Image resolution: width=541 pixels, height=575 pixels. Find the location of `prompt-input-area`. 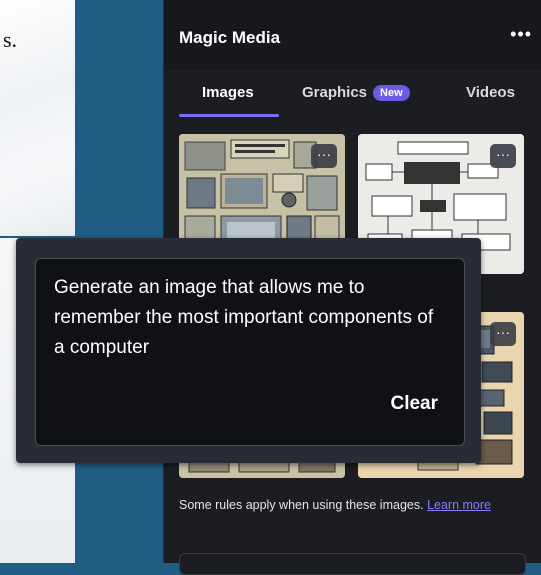

prompt-input-area is located at coordinates (352, 564).